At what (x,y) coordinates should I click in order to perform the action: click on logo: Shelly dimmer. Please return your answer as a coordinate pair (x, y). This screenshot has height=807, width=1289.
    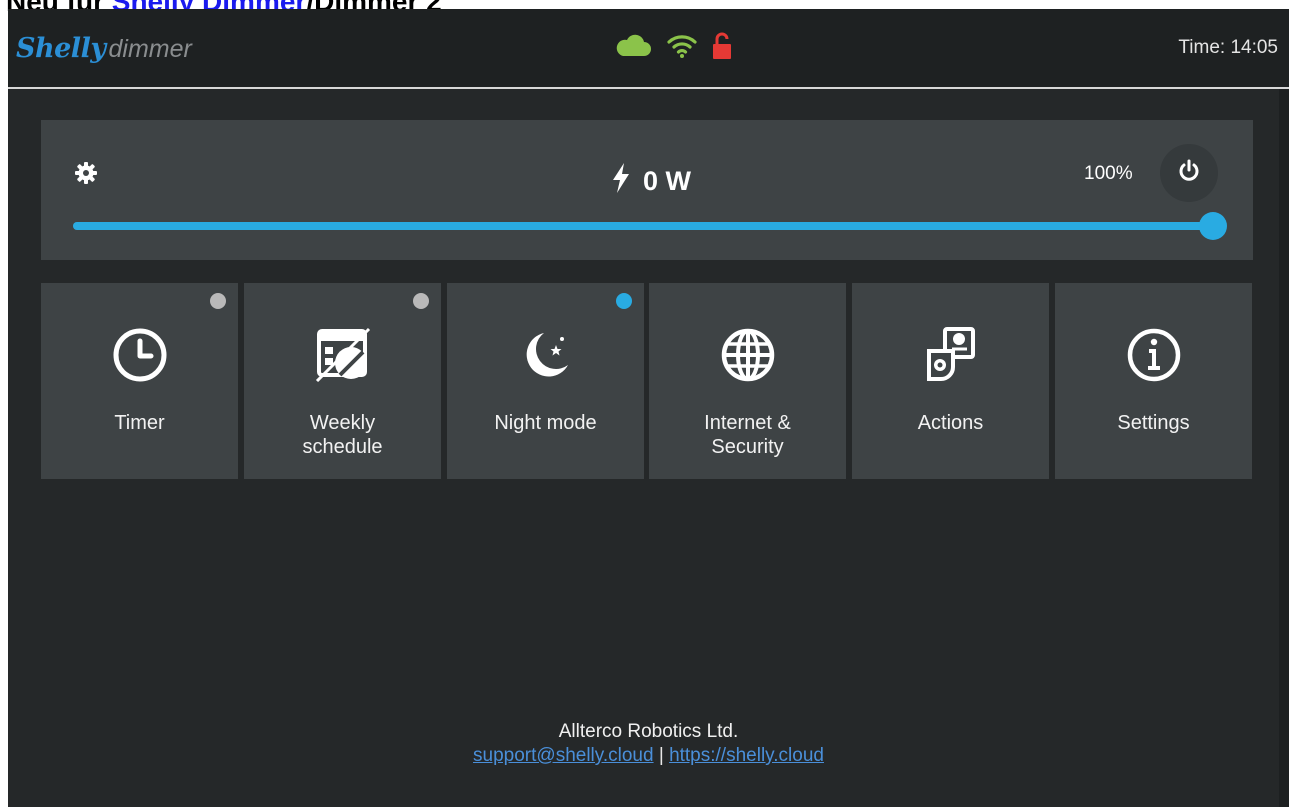
    Looking at the image, I should click on (104, 49).